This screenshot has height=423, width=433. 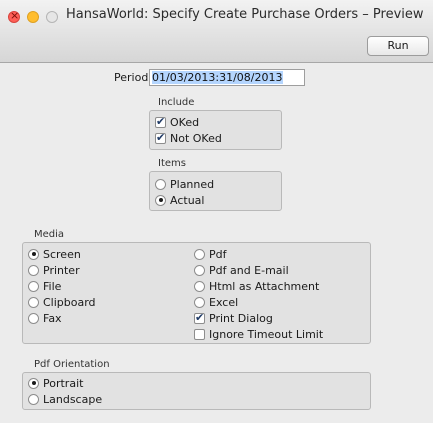 What do you see at coordinates (266, 334) in the screenshot?
I see `ignore-timeout-label: Ignore Timeout Limit` at bounding box center [266, 334].